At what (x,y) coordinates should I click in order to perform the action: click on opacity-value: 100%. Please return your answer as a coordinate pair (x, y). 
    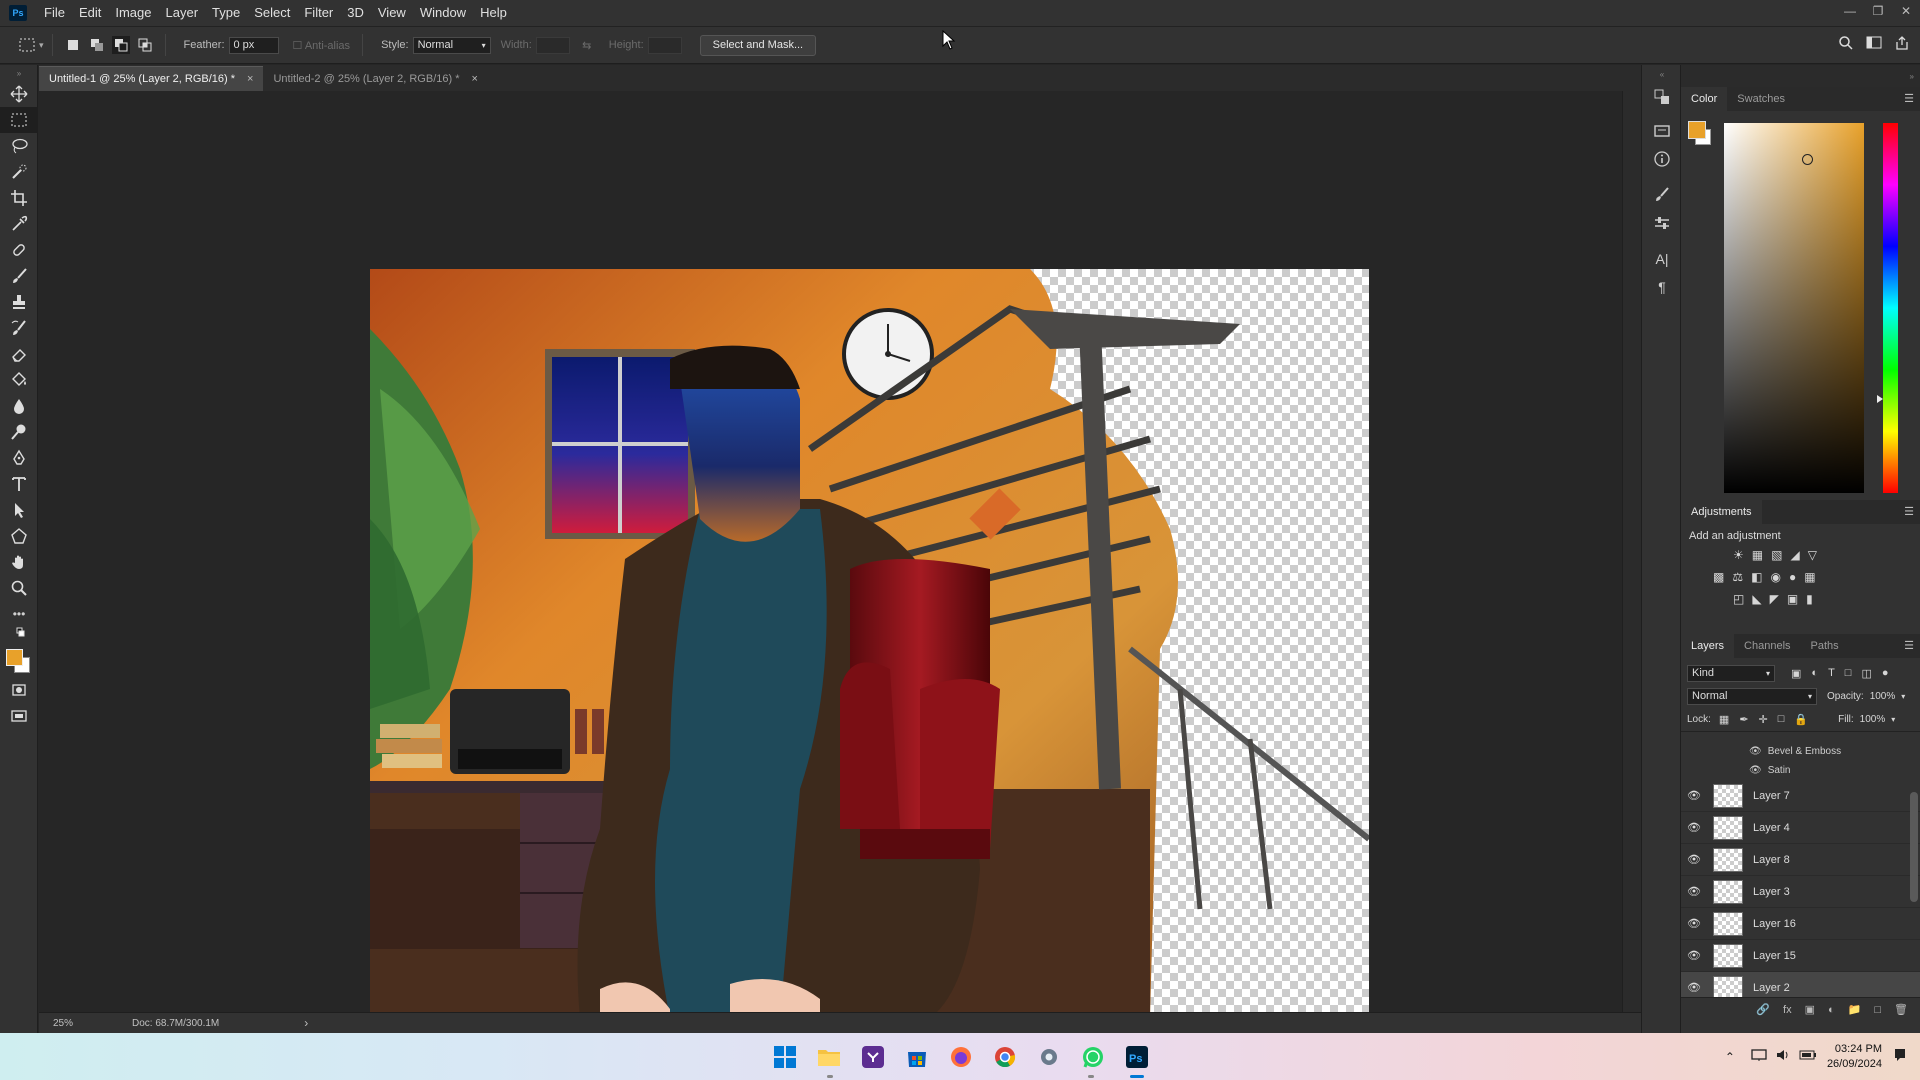
    Looking at the image, I should click on (1883, 696).